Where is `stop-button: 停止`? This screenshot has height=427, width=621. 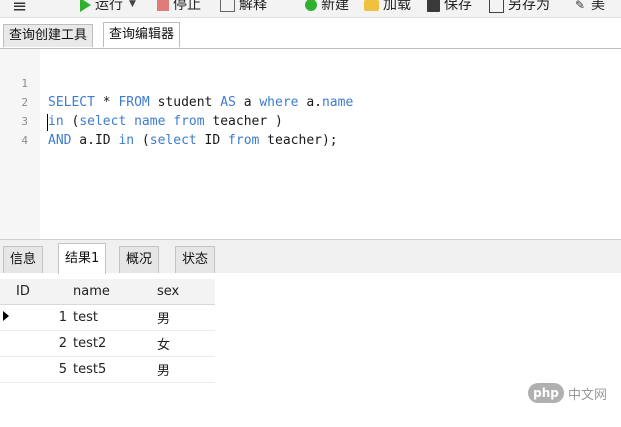 stop-button: 停止 is located at coordinates (179, 7).